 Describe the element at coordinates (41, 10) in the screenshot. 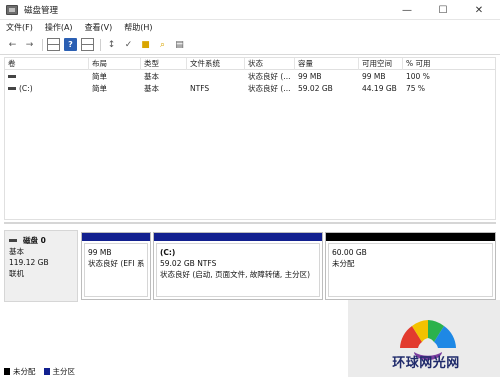

I see `window-title: 磁盘管理` at that location.